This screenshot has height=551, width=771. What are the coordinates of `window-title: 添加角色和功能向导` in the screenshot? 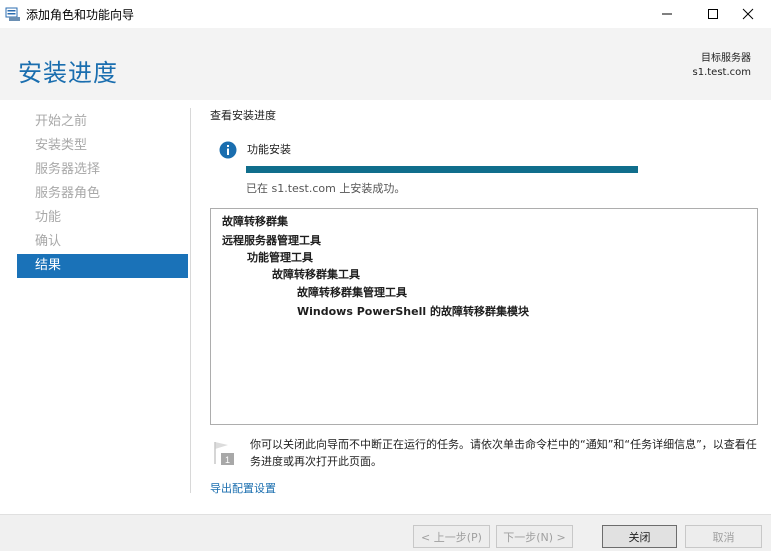 It's located at (80, 15).